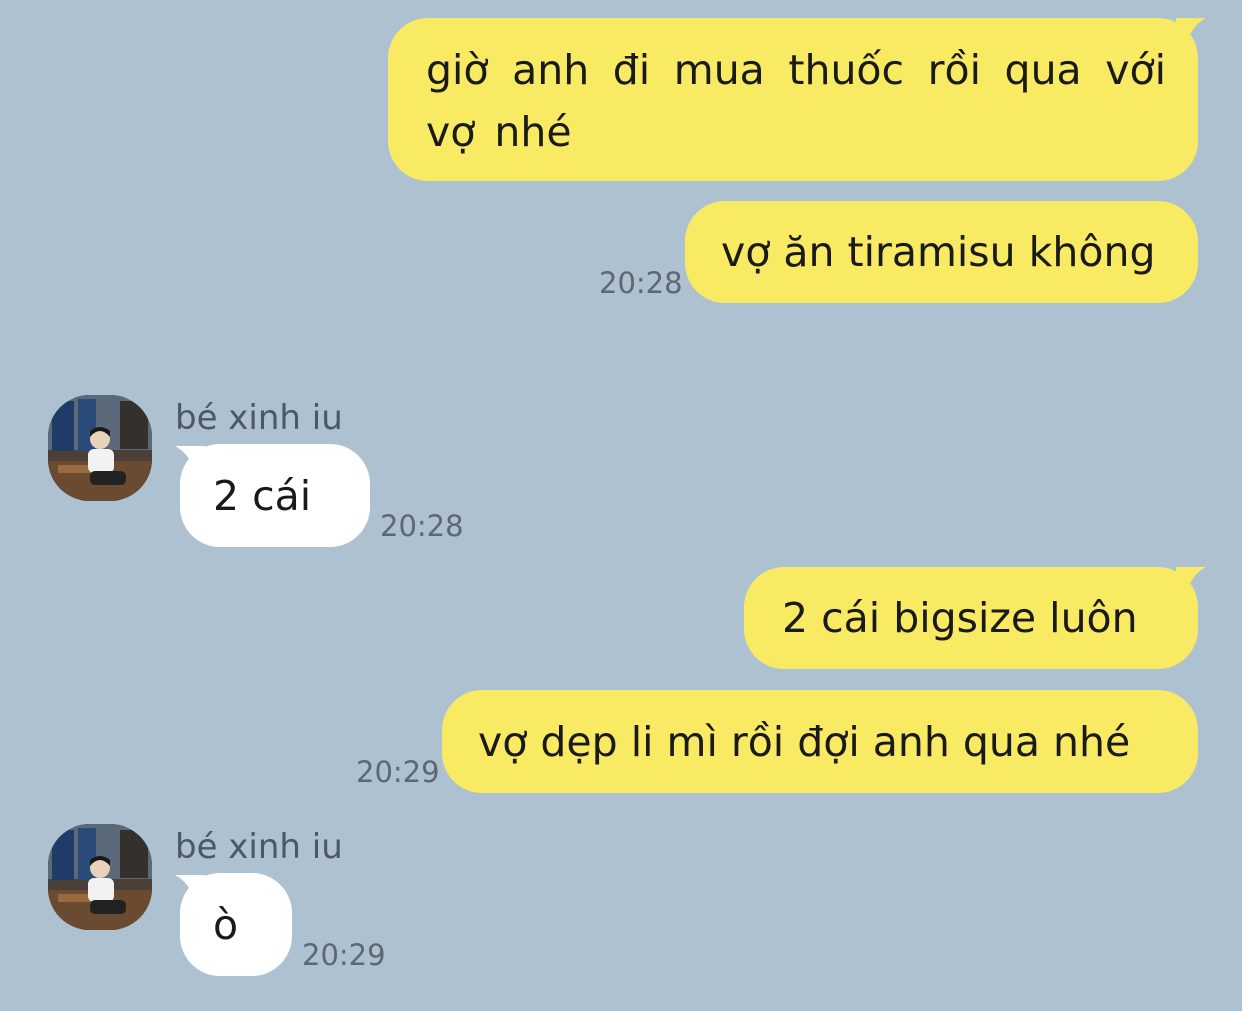 The width and height of the screenshot is (1242, 1011). Describe the element at coordinates (938, 252) in the screenshot. I see `message-text: vợ ăn tiramisu không` at that location.